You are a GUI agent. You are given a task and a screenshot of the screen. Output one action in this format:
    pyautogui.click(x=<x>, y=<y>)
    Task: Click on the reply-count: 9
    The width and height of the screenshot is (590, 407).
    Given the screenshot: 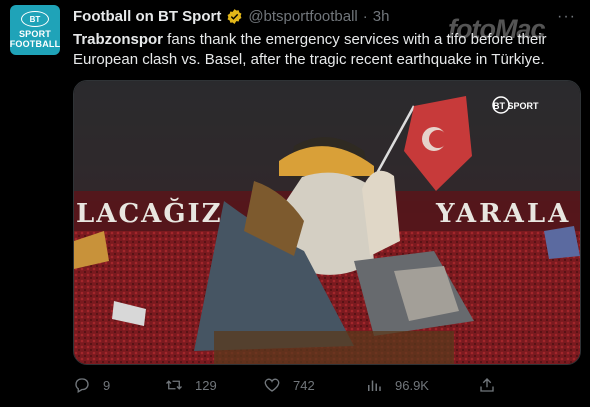 What is the action you would take?
    pyautogui.click(x=107, y=385)
    